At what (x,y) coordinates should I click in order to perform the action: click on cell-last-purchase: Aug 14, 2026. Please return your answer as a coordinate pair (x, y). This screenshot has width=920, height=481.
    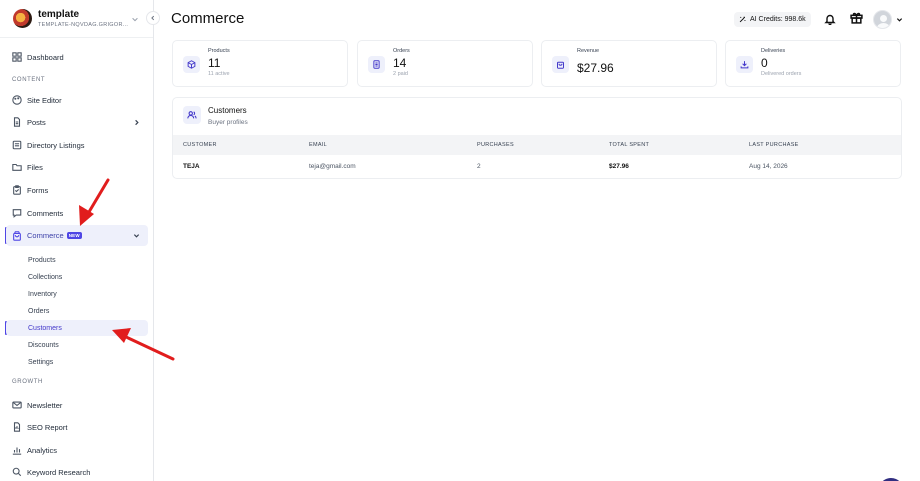
    Looking at the image, I should click on (768, 166).